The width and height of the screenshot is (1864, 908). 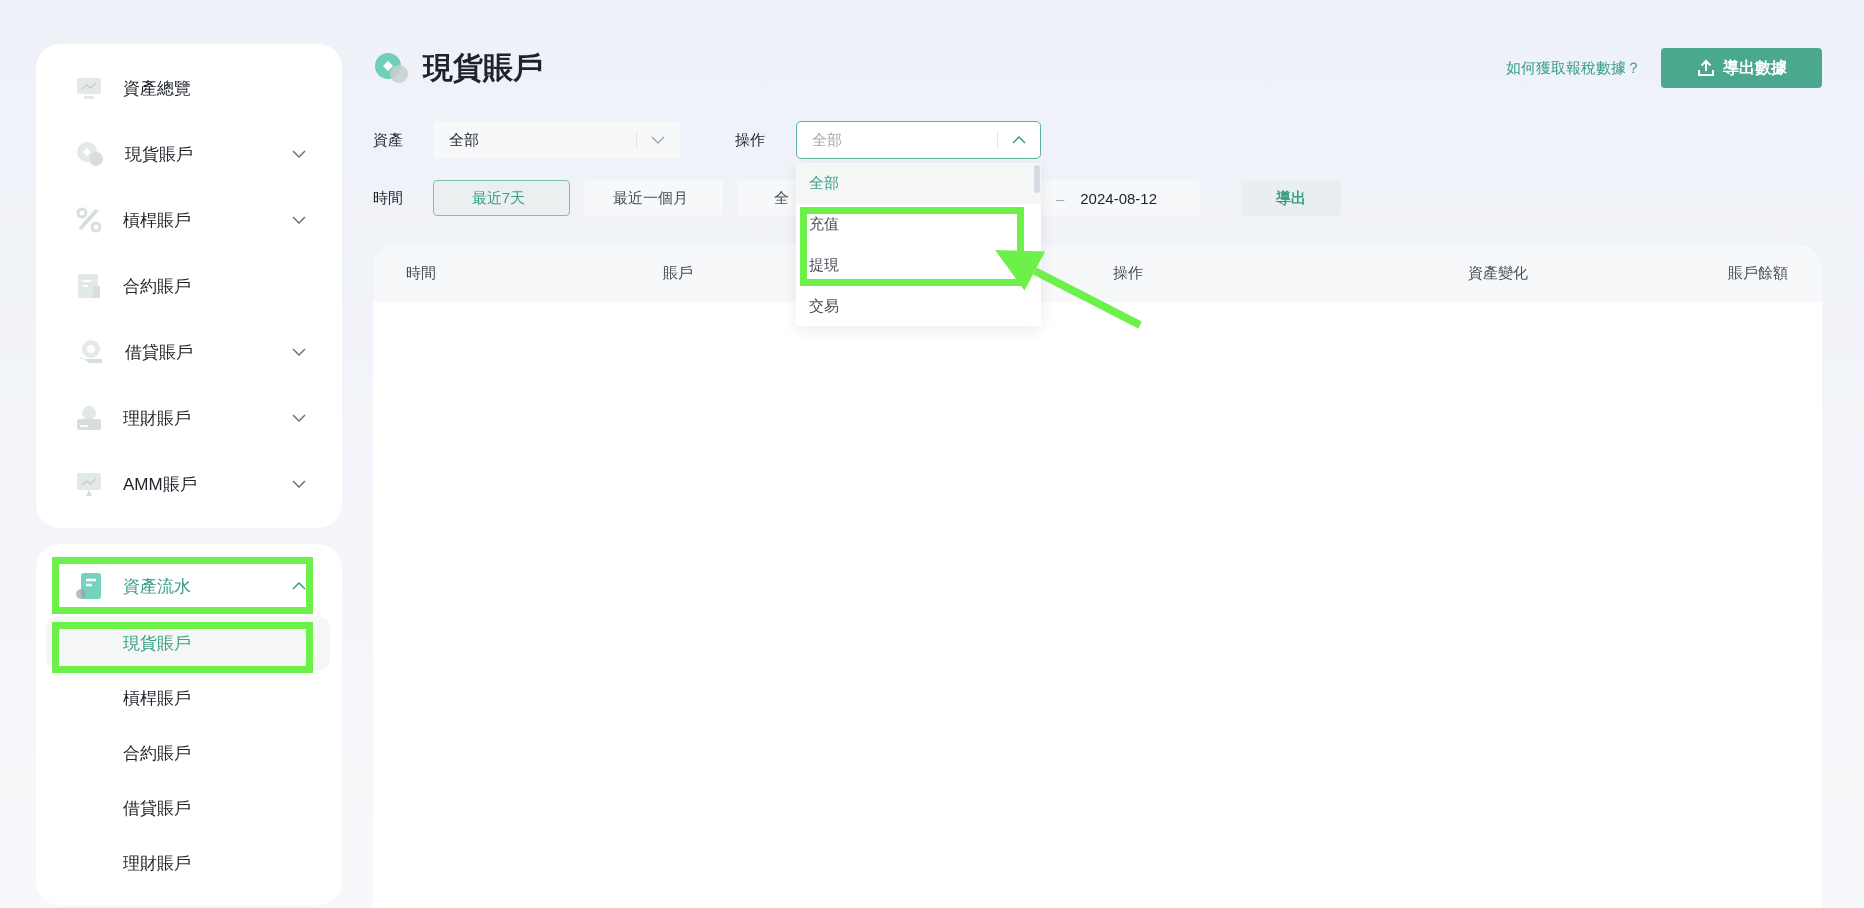 I want to click on page-title: 現貨賬戶, so click(x=483, y=67).